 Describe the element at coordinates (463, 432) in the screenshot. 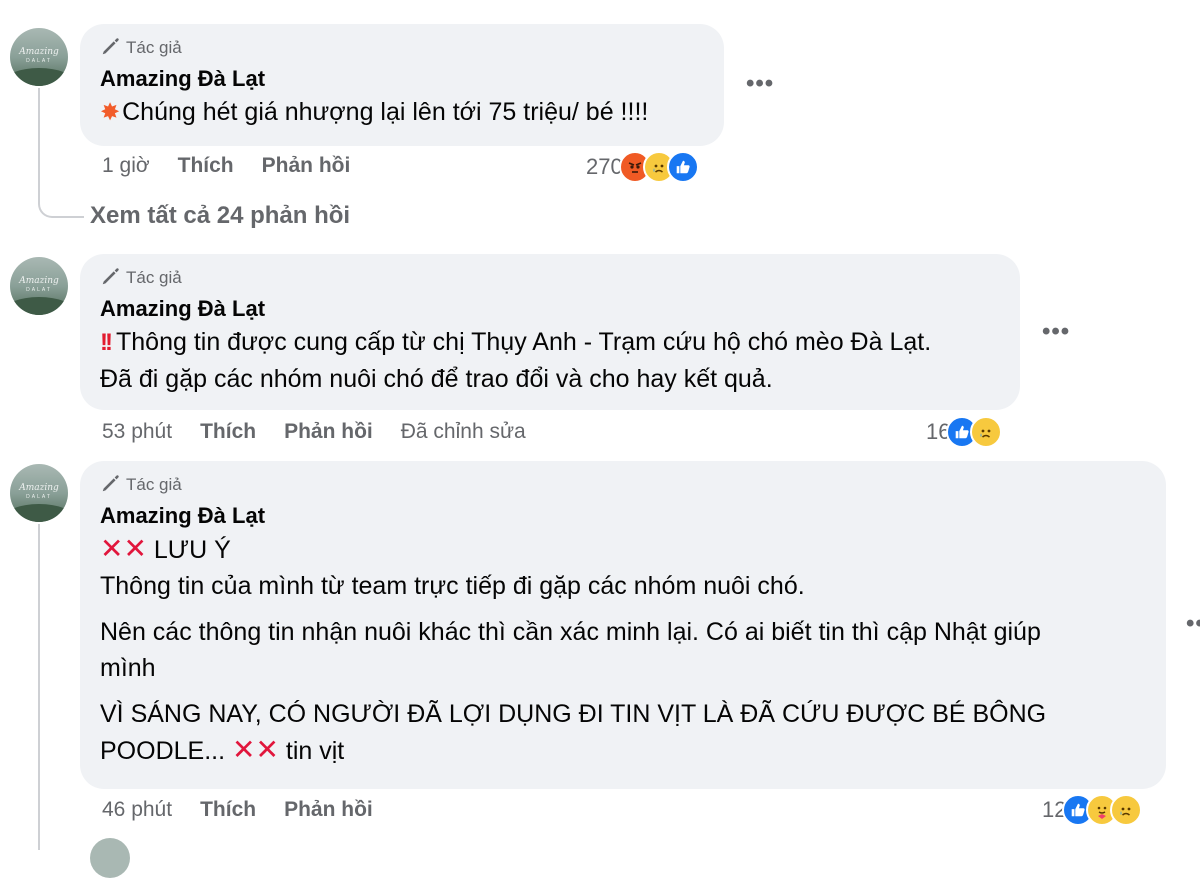

I see `edited-label: Đã chỉnh sửa` at that location.